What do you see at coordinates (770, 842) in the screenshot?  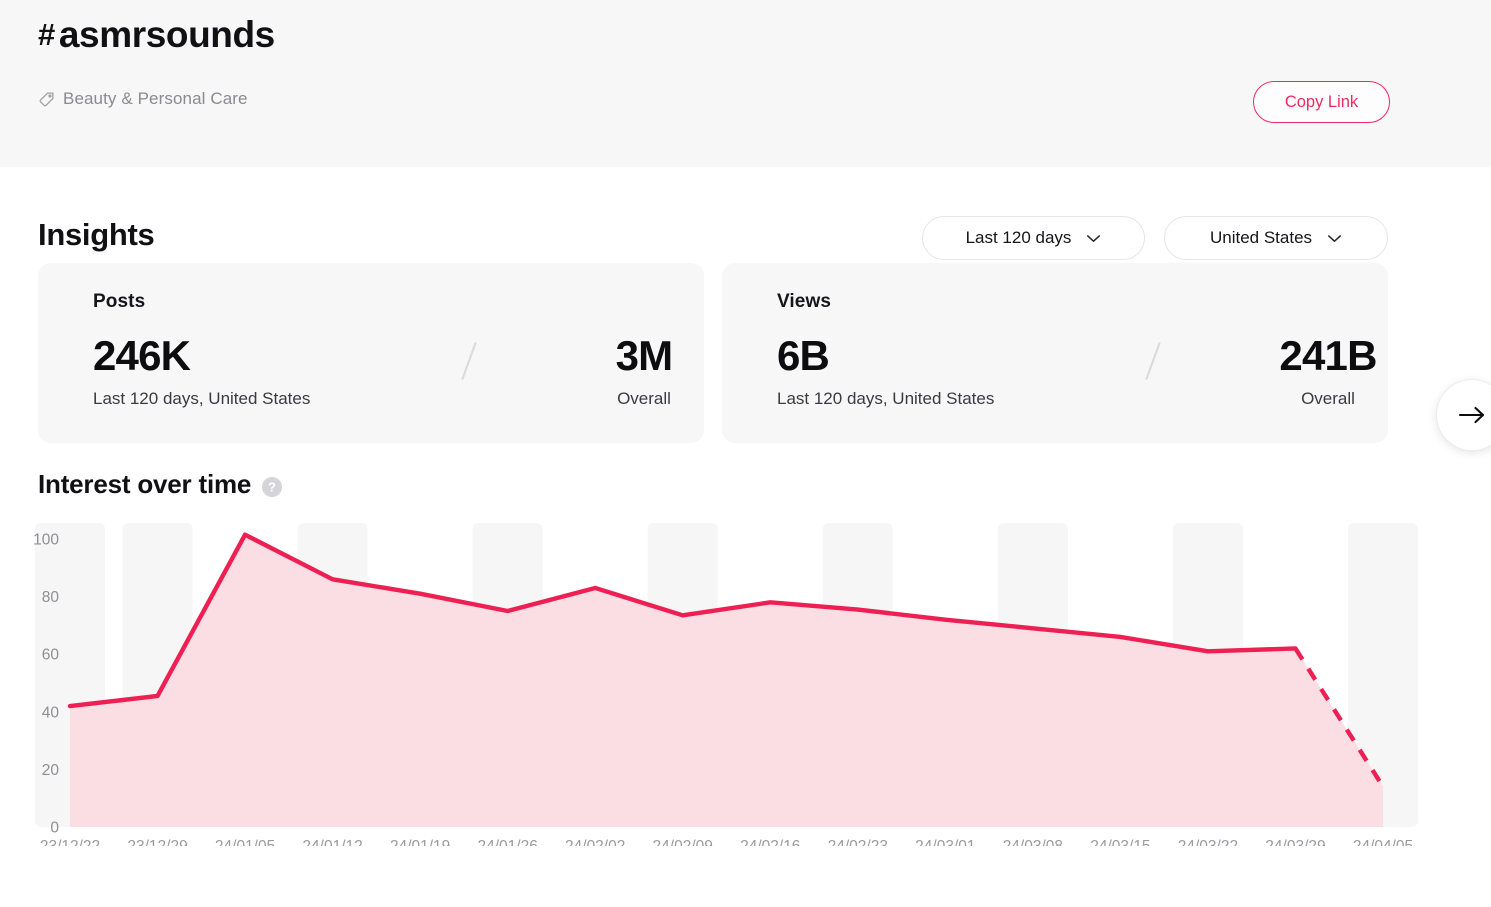 I see `x-axis-tick-label: 24/02/16` at bounding box center [770, 842].